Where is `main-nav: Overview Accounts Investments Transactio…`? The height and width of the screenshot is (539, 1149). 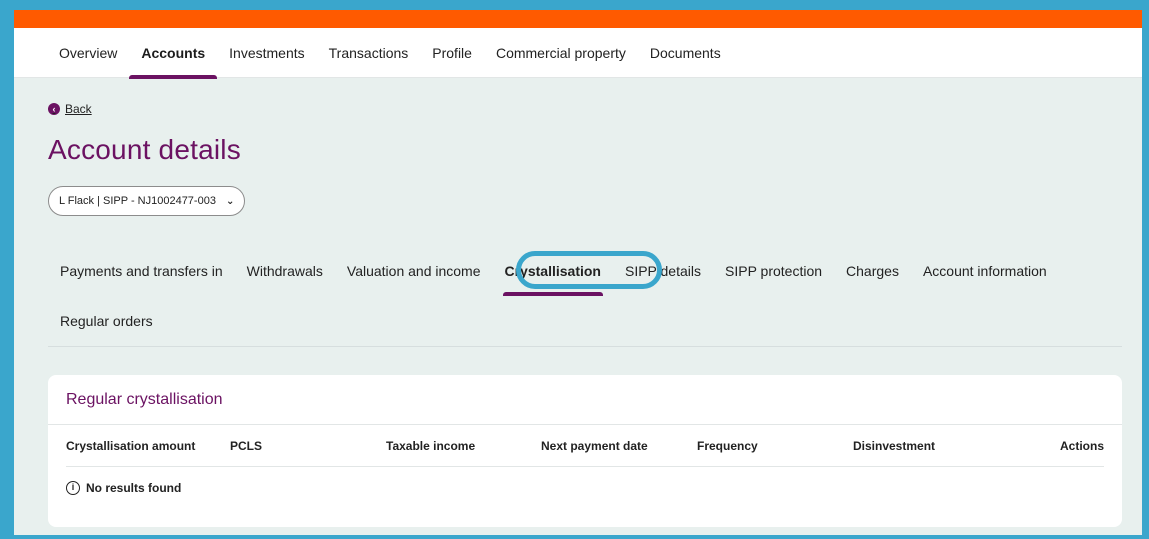
main-nav: Overview Accounts Investments Transactio… is located at coordinates (578, 53).